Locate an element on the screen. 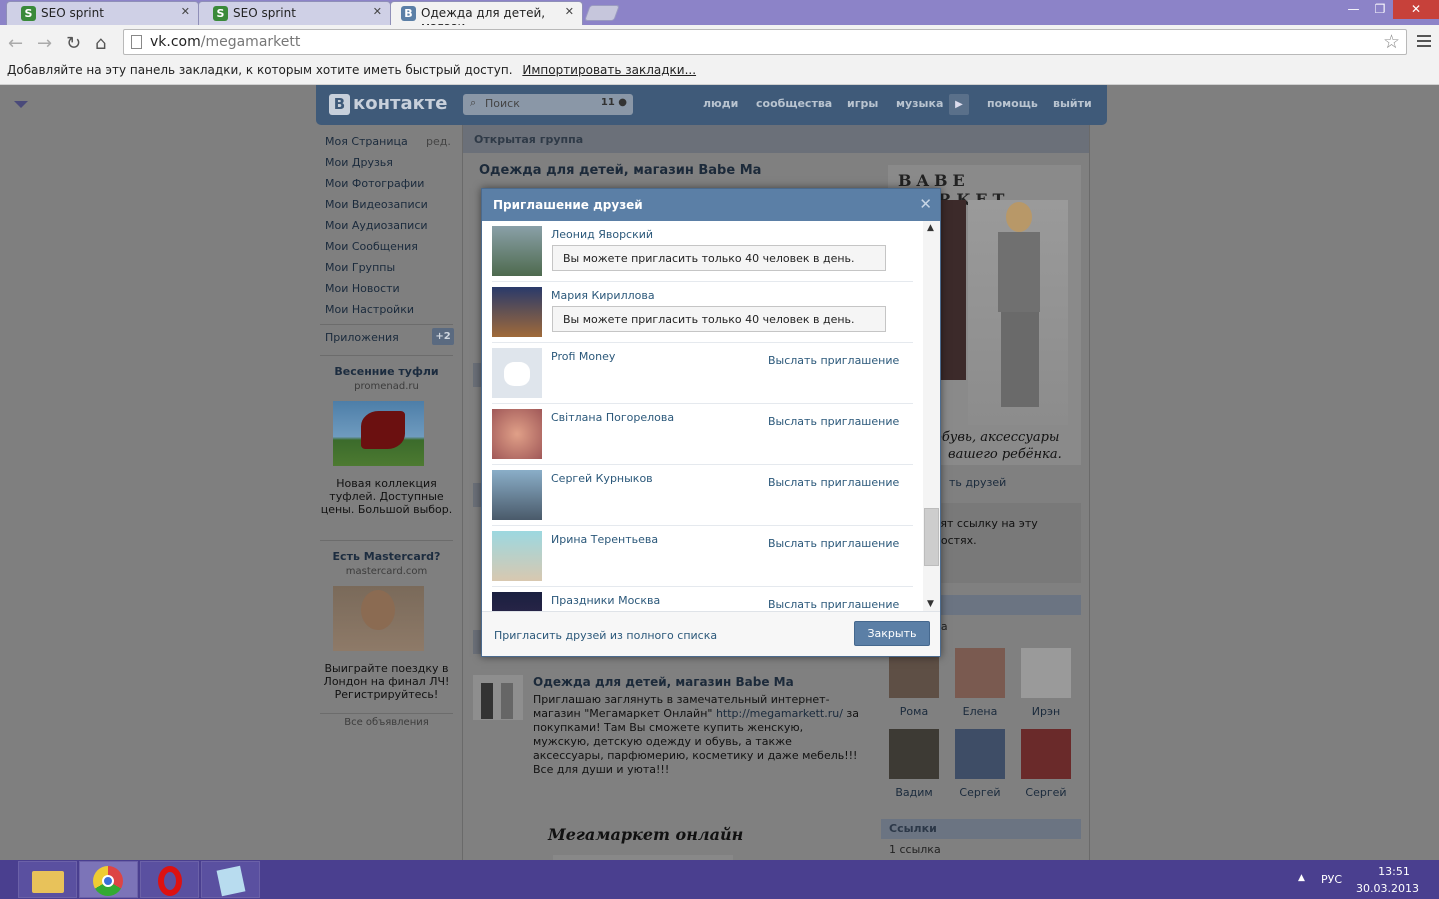 The height and width of the screenshot is (899, 1439). notepad-icon is located at coordinates (230, 879).